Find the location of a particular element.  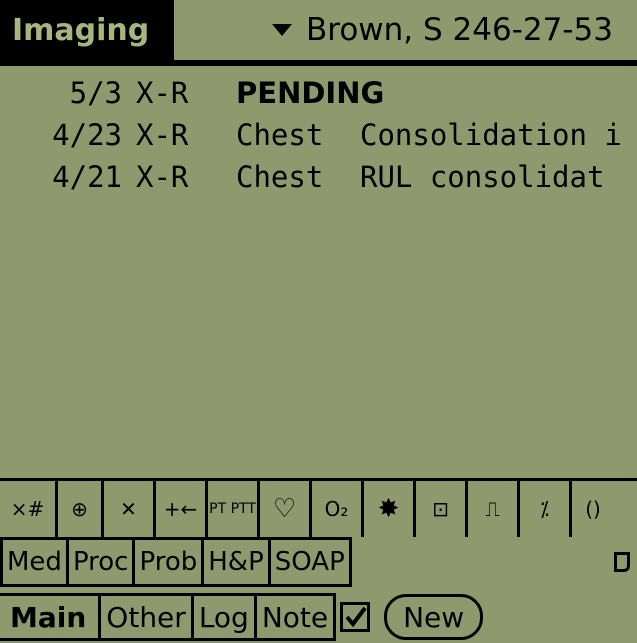

tab-other: Other is located at coordinates (147, 617).